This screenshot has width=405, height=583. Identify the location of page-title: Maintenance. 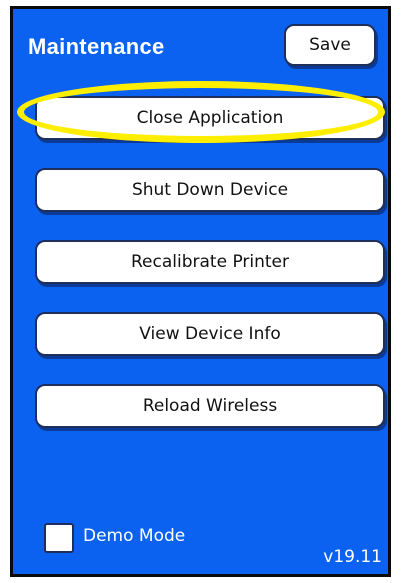
(96, 46).